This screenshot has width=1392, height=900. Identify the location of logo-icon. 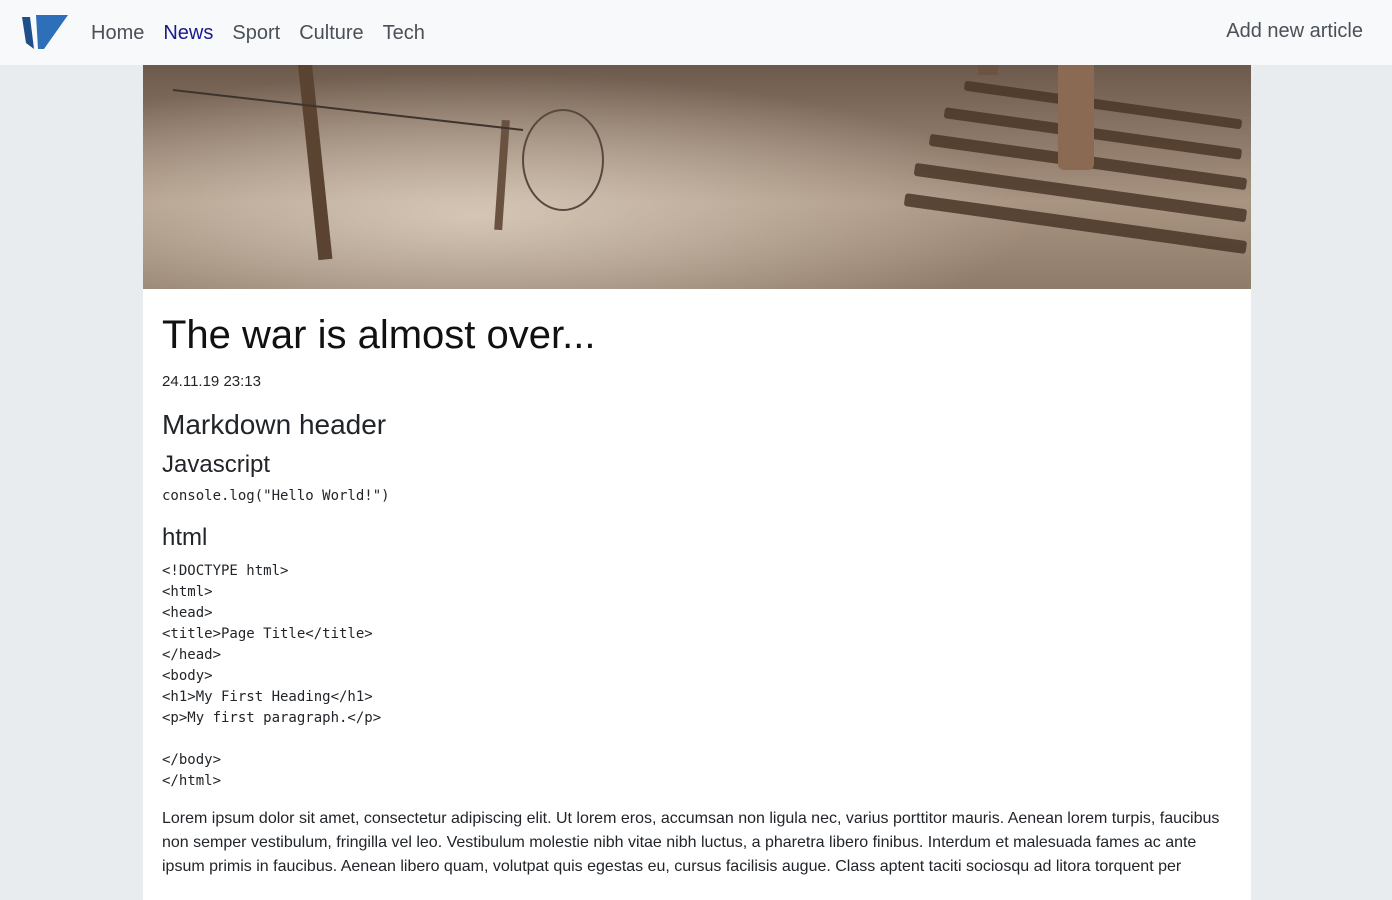
(45, 31).